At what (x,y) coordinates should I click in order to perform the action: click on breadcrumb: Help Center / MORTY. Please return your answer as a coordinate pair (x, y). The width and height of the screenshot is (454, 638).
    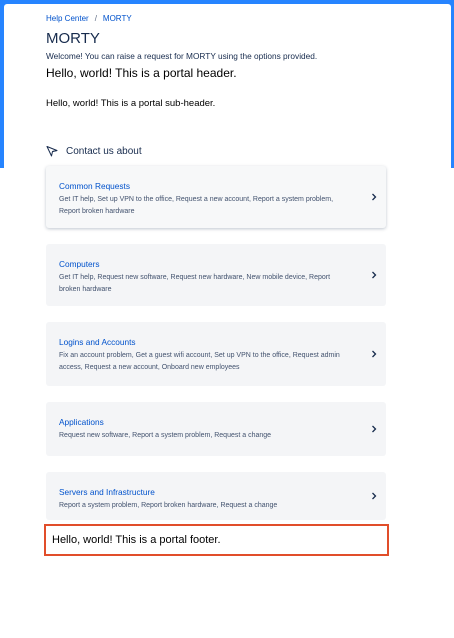
    Looking at the image, I should click on (89, 18).